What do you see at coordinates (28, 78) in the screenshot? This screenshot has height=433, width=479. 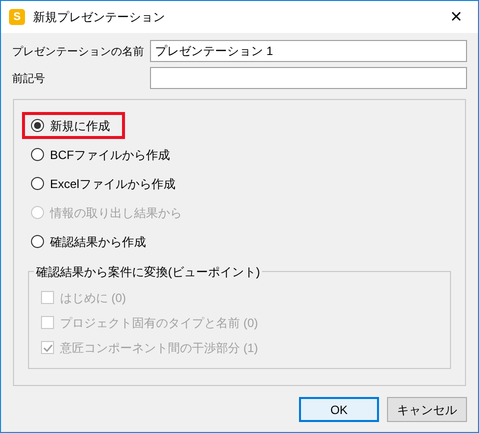 I see `field-label: 前記号` at bounding box center [28, 78].